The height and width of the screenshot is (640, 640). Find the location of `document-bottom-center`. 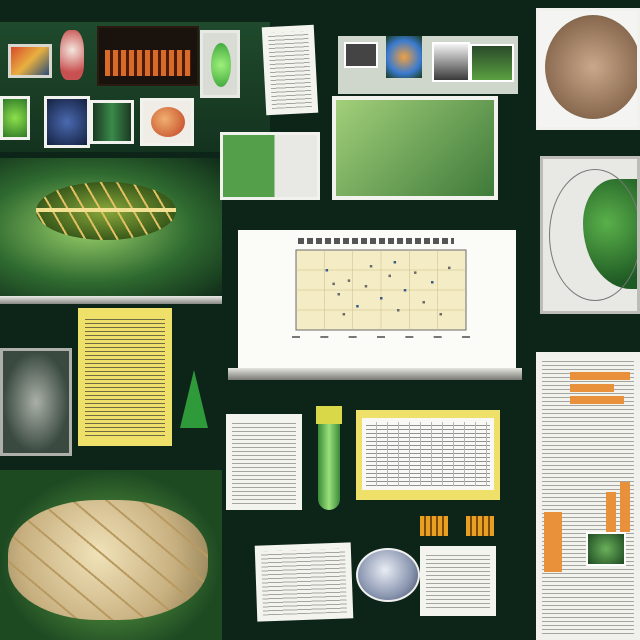

document-bottom-center is located at coordinates (458, 581).